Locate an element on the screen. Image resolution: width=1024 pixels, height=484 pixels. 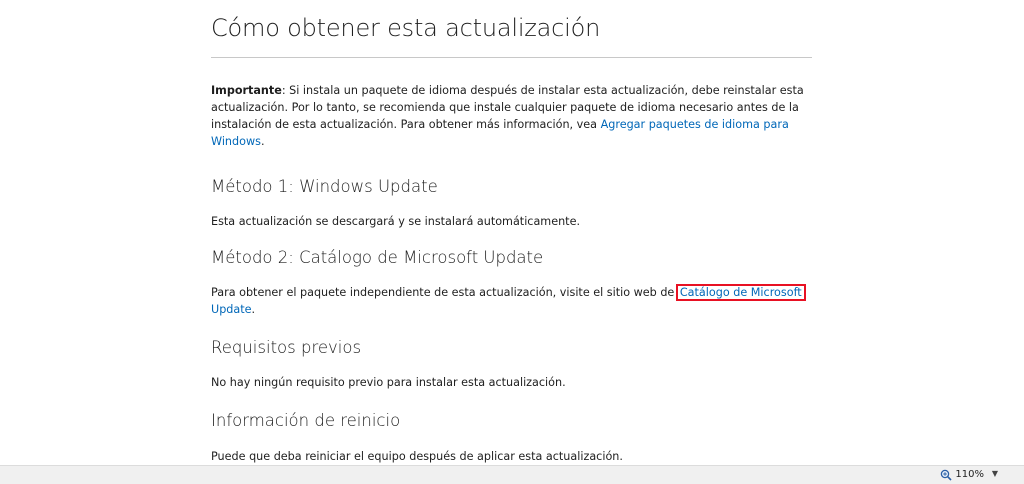
microsoft-update-catalog-link: Catálogo de Microsoft is located at coordinates (740, 292).